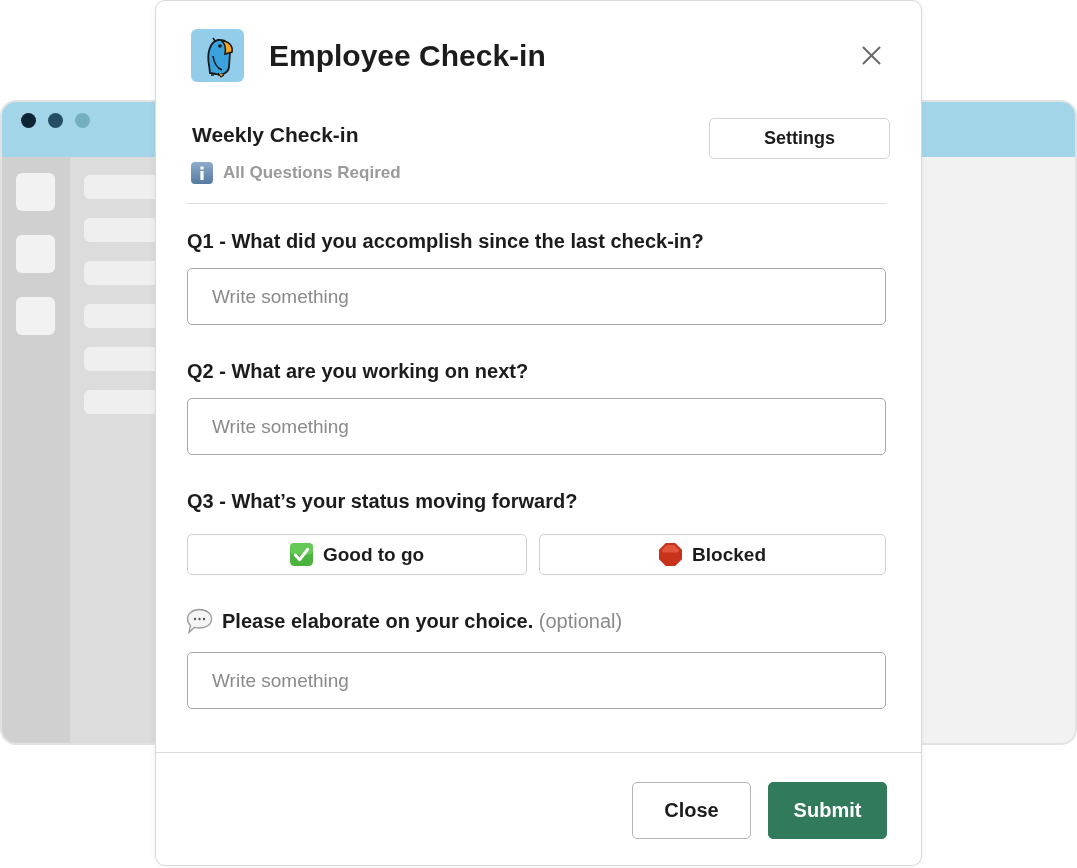  I want to click on submit-button: Submit, so click(827, 810).